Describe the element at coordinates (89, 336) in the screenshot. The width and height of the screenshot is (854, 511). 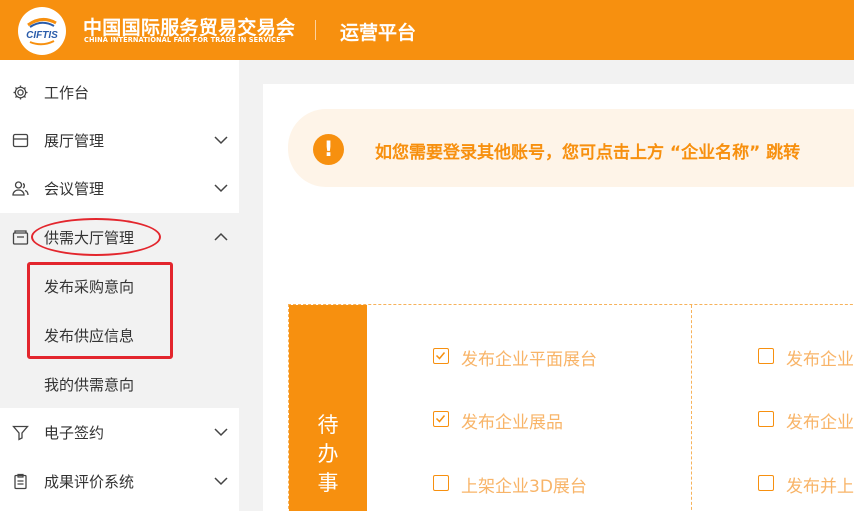
I see `submenu-item-label: 发布供应信息` at that location.